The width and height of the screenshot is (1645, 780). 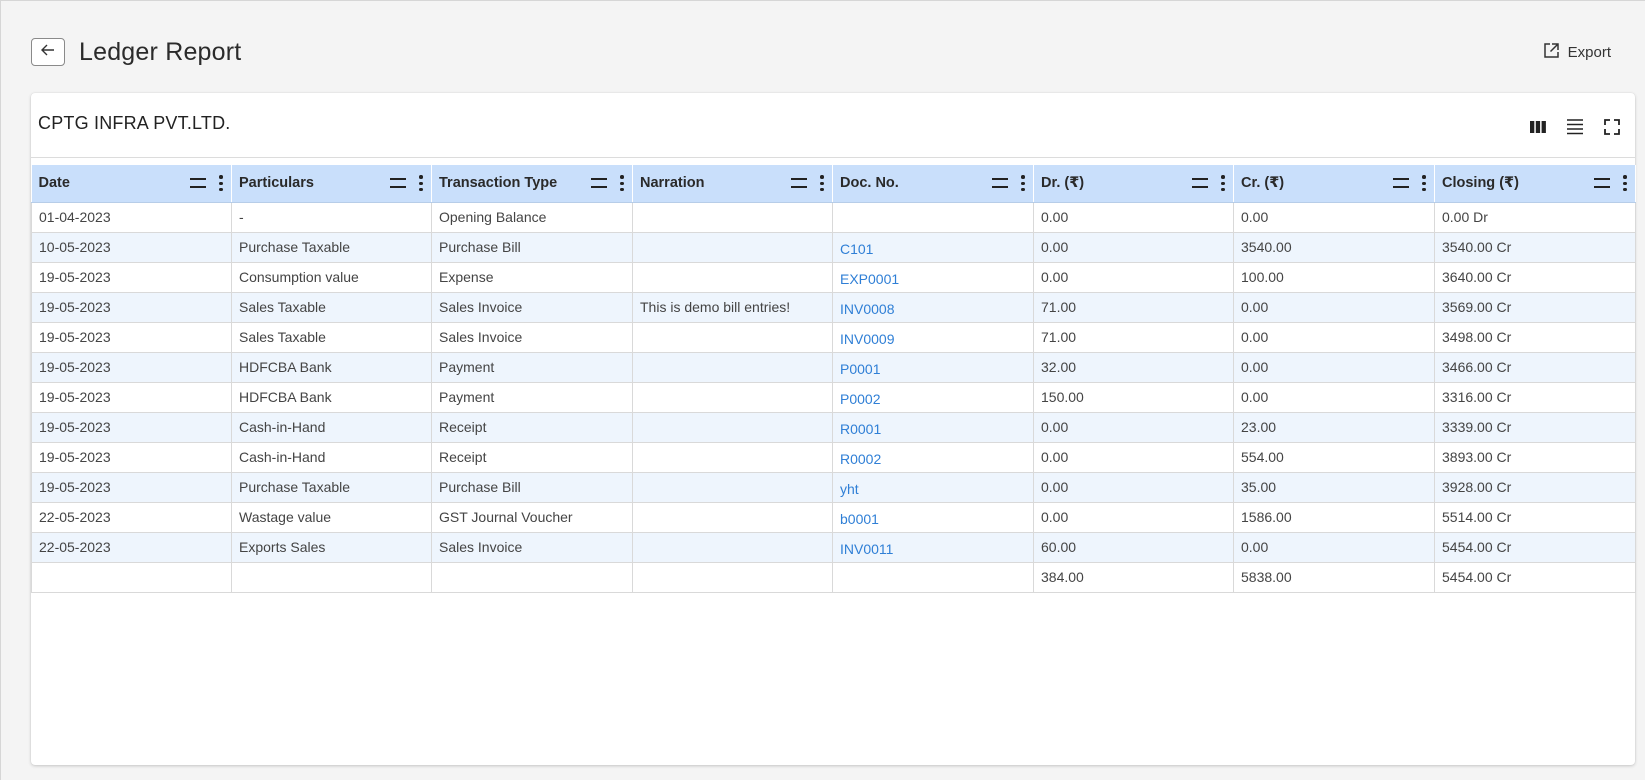 What do you see at coordinates (1133, 184) in the screenshot?
I see `column-header-debit: Dr. (₹)` at bounding box center [1133, 184].